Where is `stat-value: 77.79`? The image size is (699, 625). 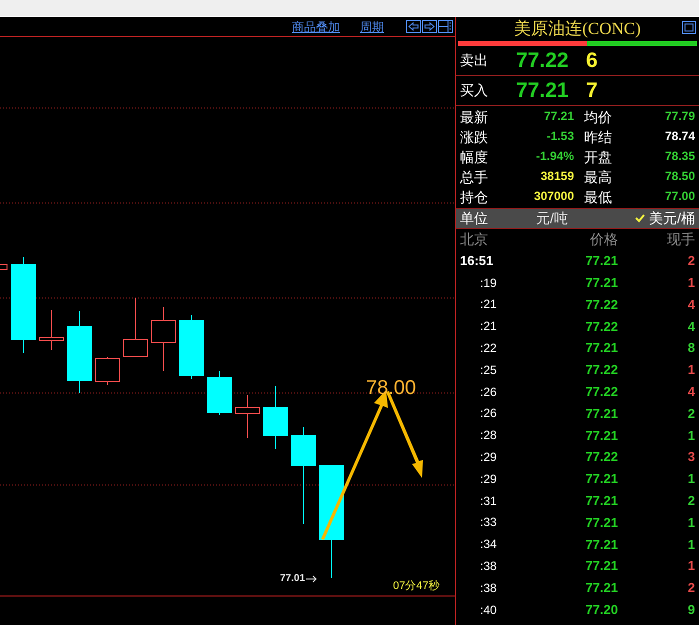
stat-value: 77.79 is located at coordinates (679, 116).